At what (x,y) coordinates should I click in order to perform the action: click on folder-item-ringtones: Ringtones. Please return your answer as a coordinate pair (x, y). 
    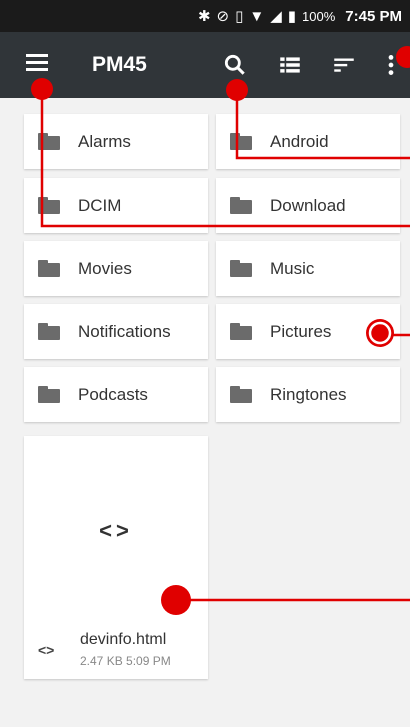
    Looking at the image, I should click on (308, 394).